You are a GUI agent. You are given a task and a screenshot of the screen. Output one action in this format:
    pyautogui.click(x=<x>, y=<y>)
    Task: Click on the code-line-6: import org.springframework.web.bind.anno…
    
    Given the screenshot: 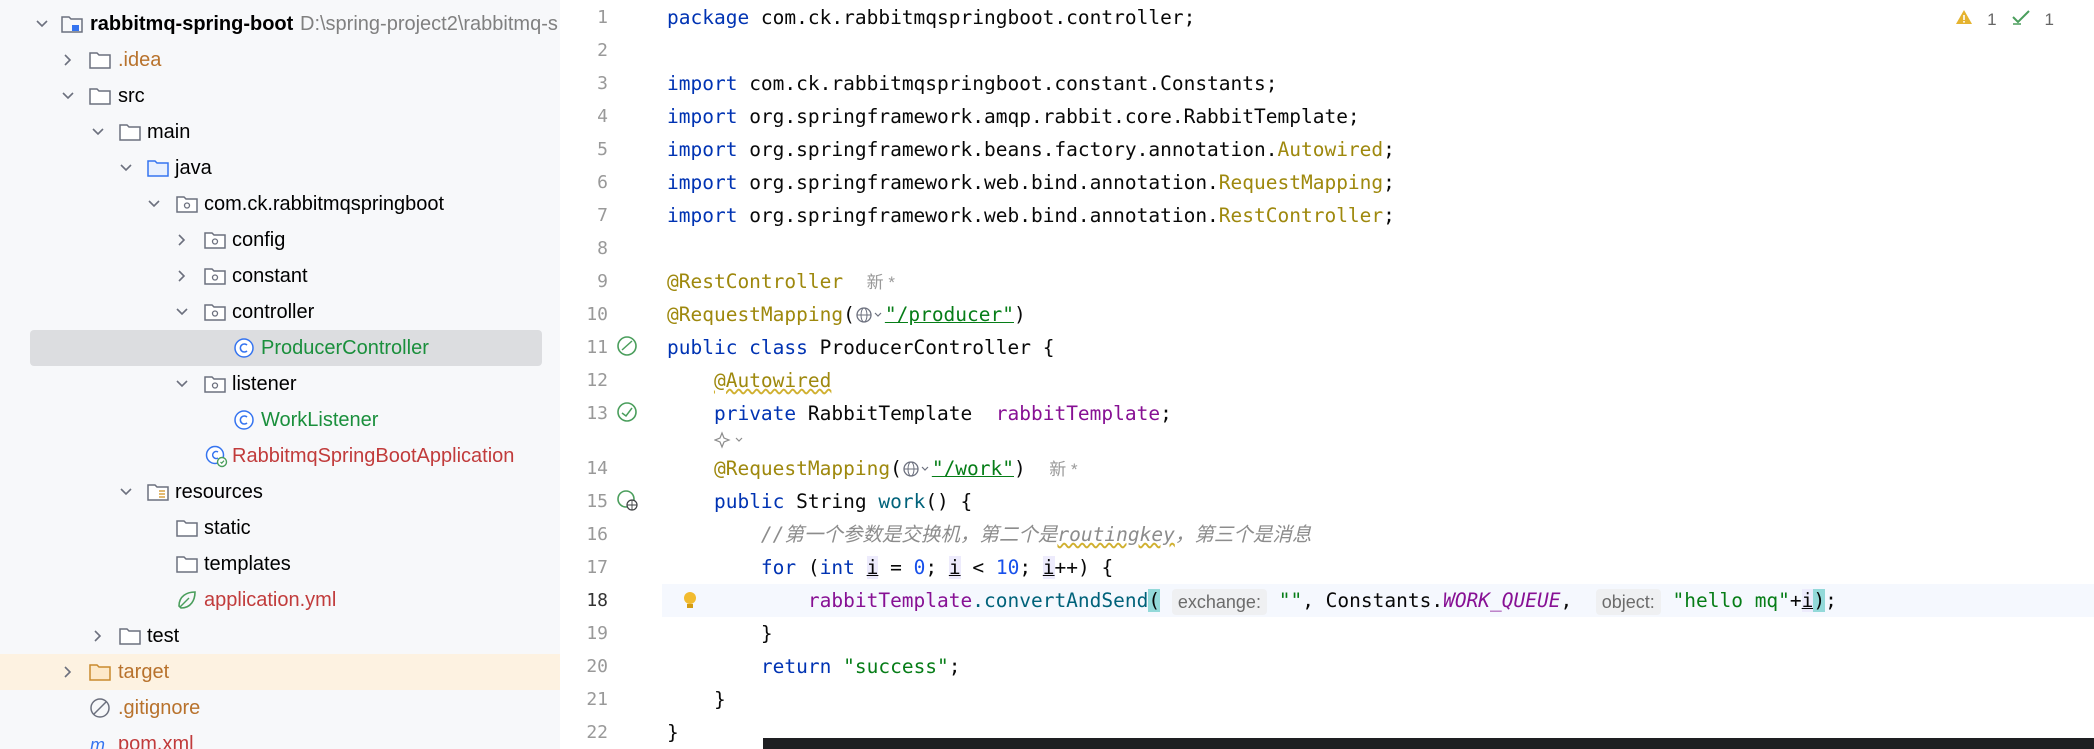 What is the action you would take?
    pyautogui.click(x=1031, y=182)
    